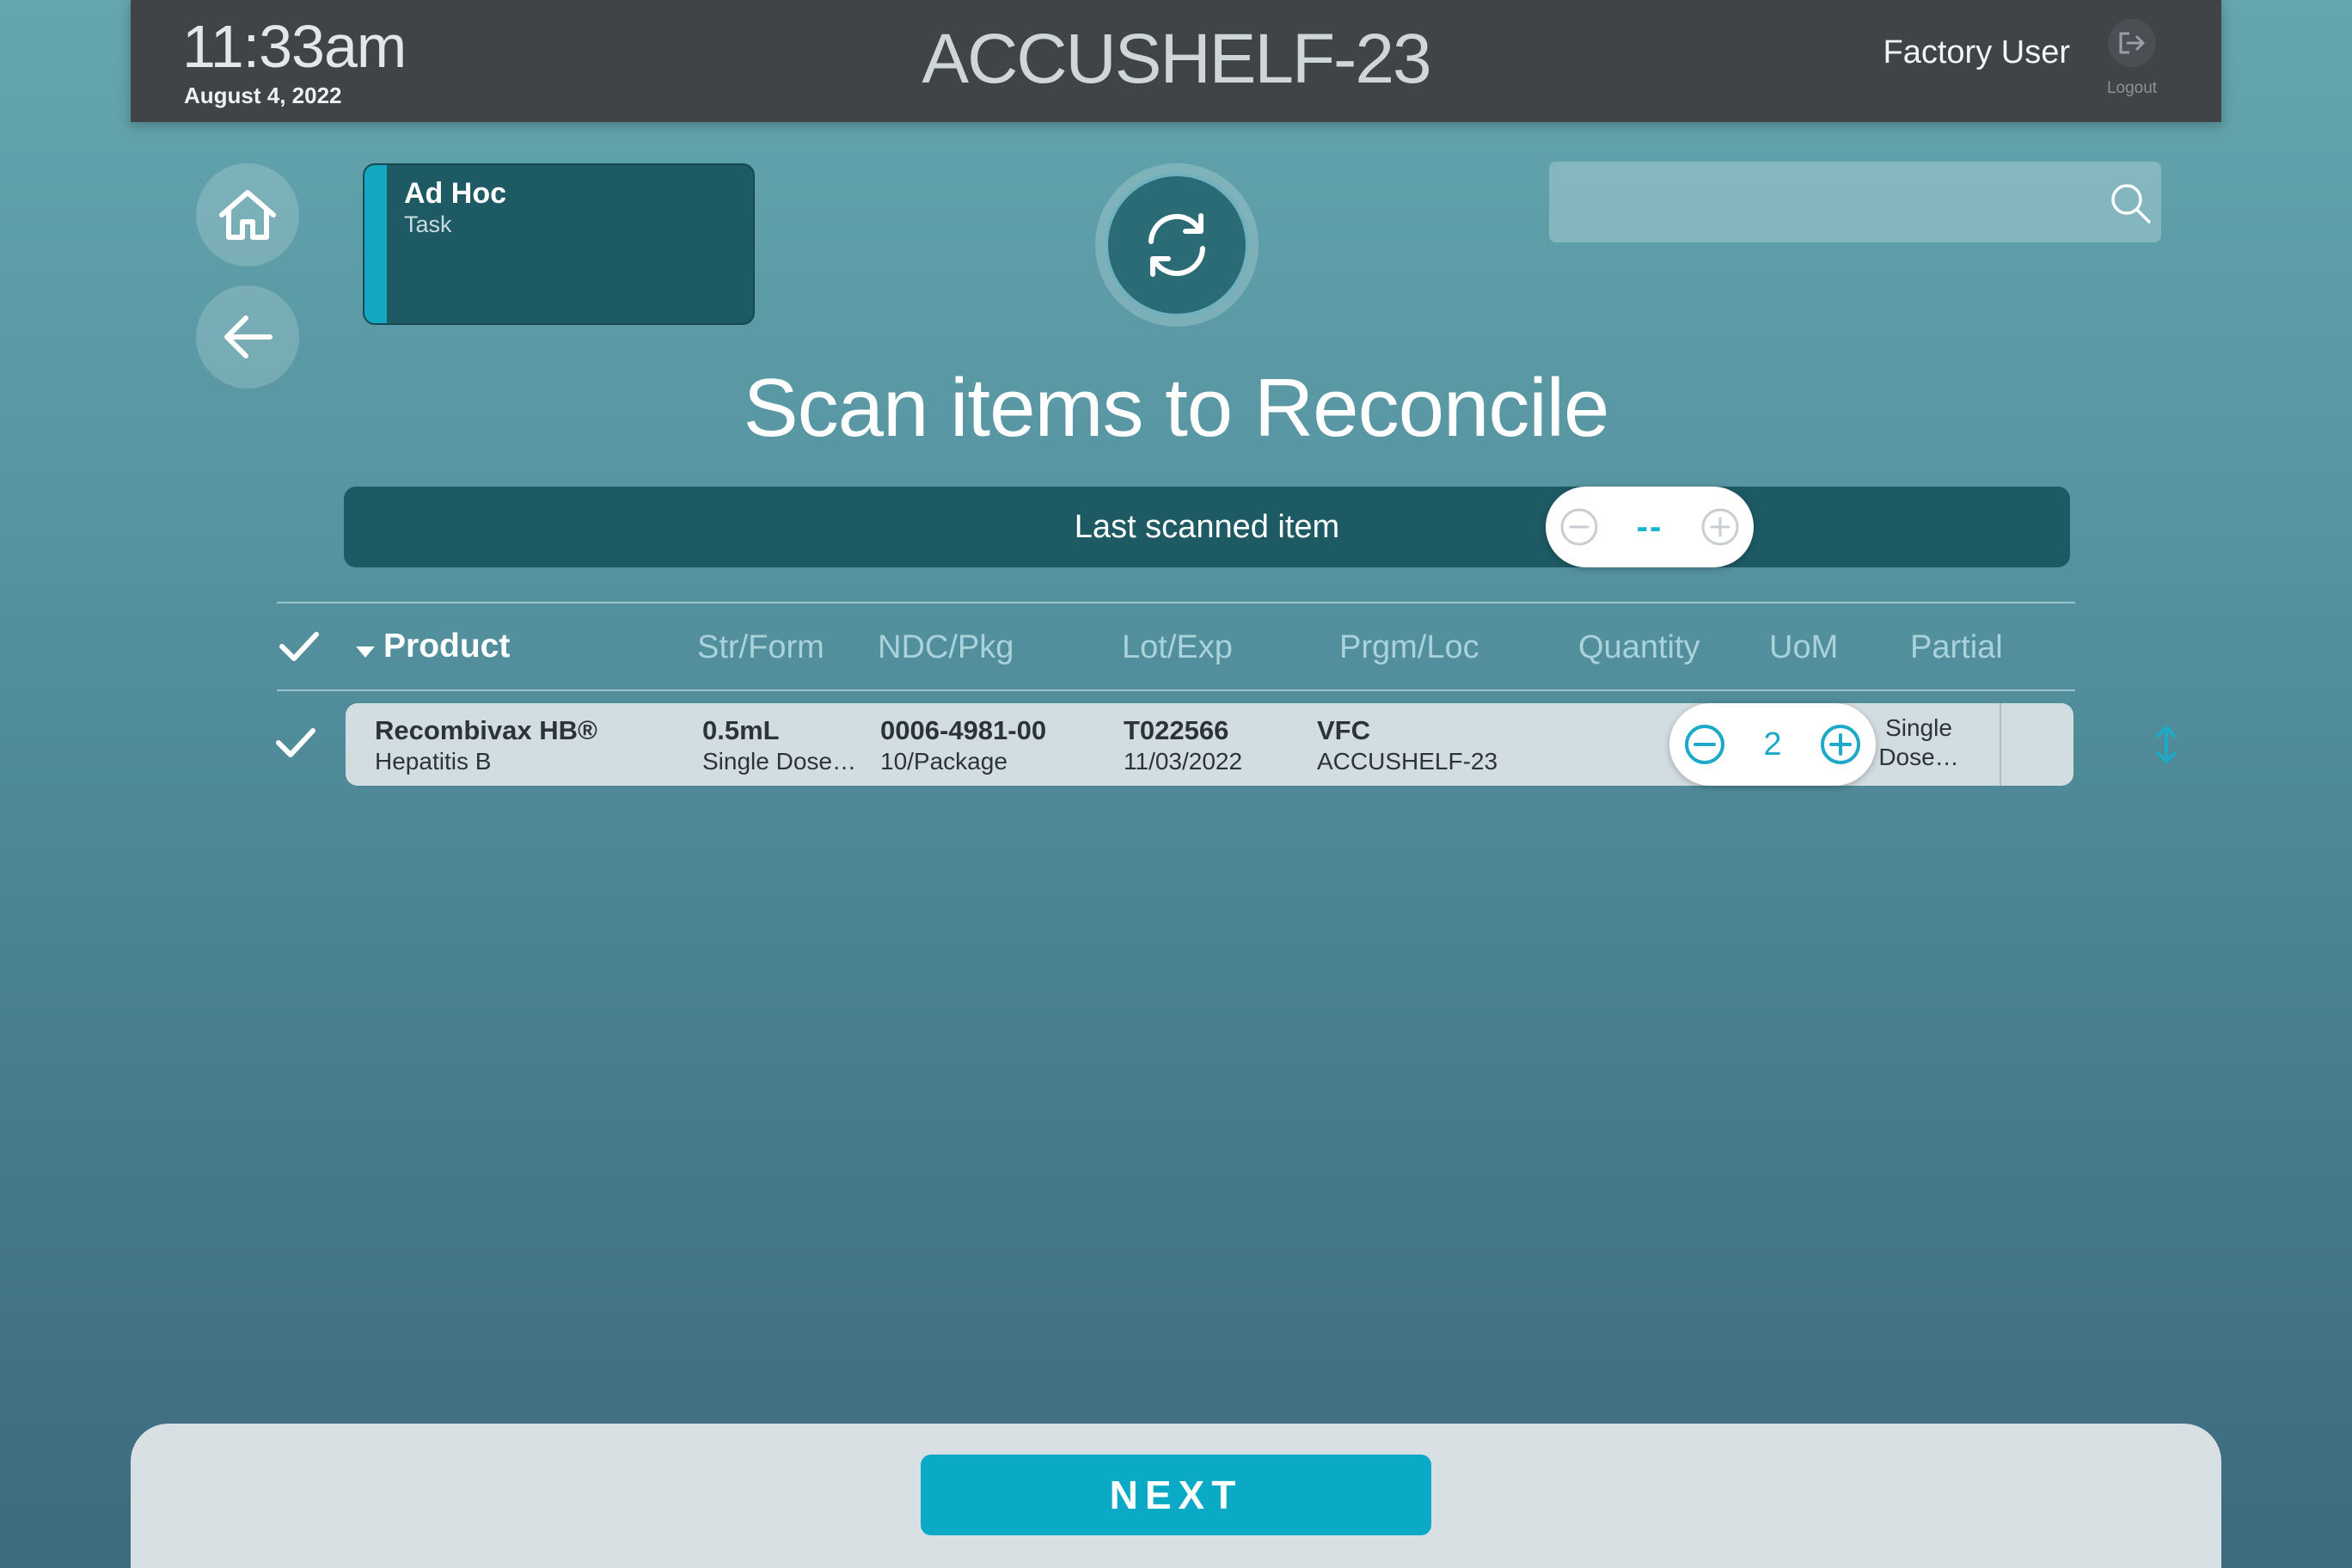  Describe the element at coordinates (1409, 647) in the screenshot. I see `column-header-prgm-loc: Prgm/Loc` at that location.